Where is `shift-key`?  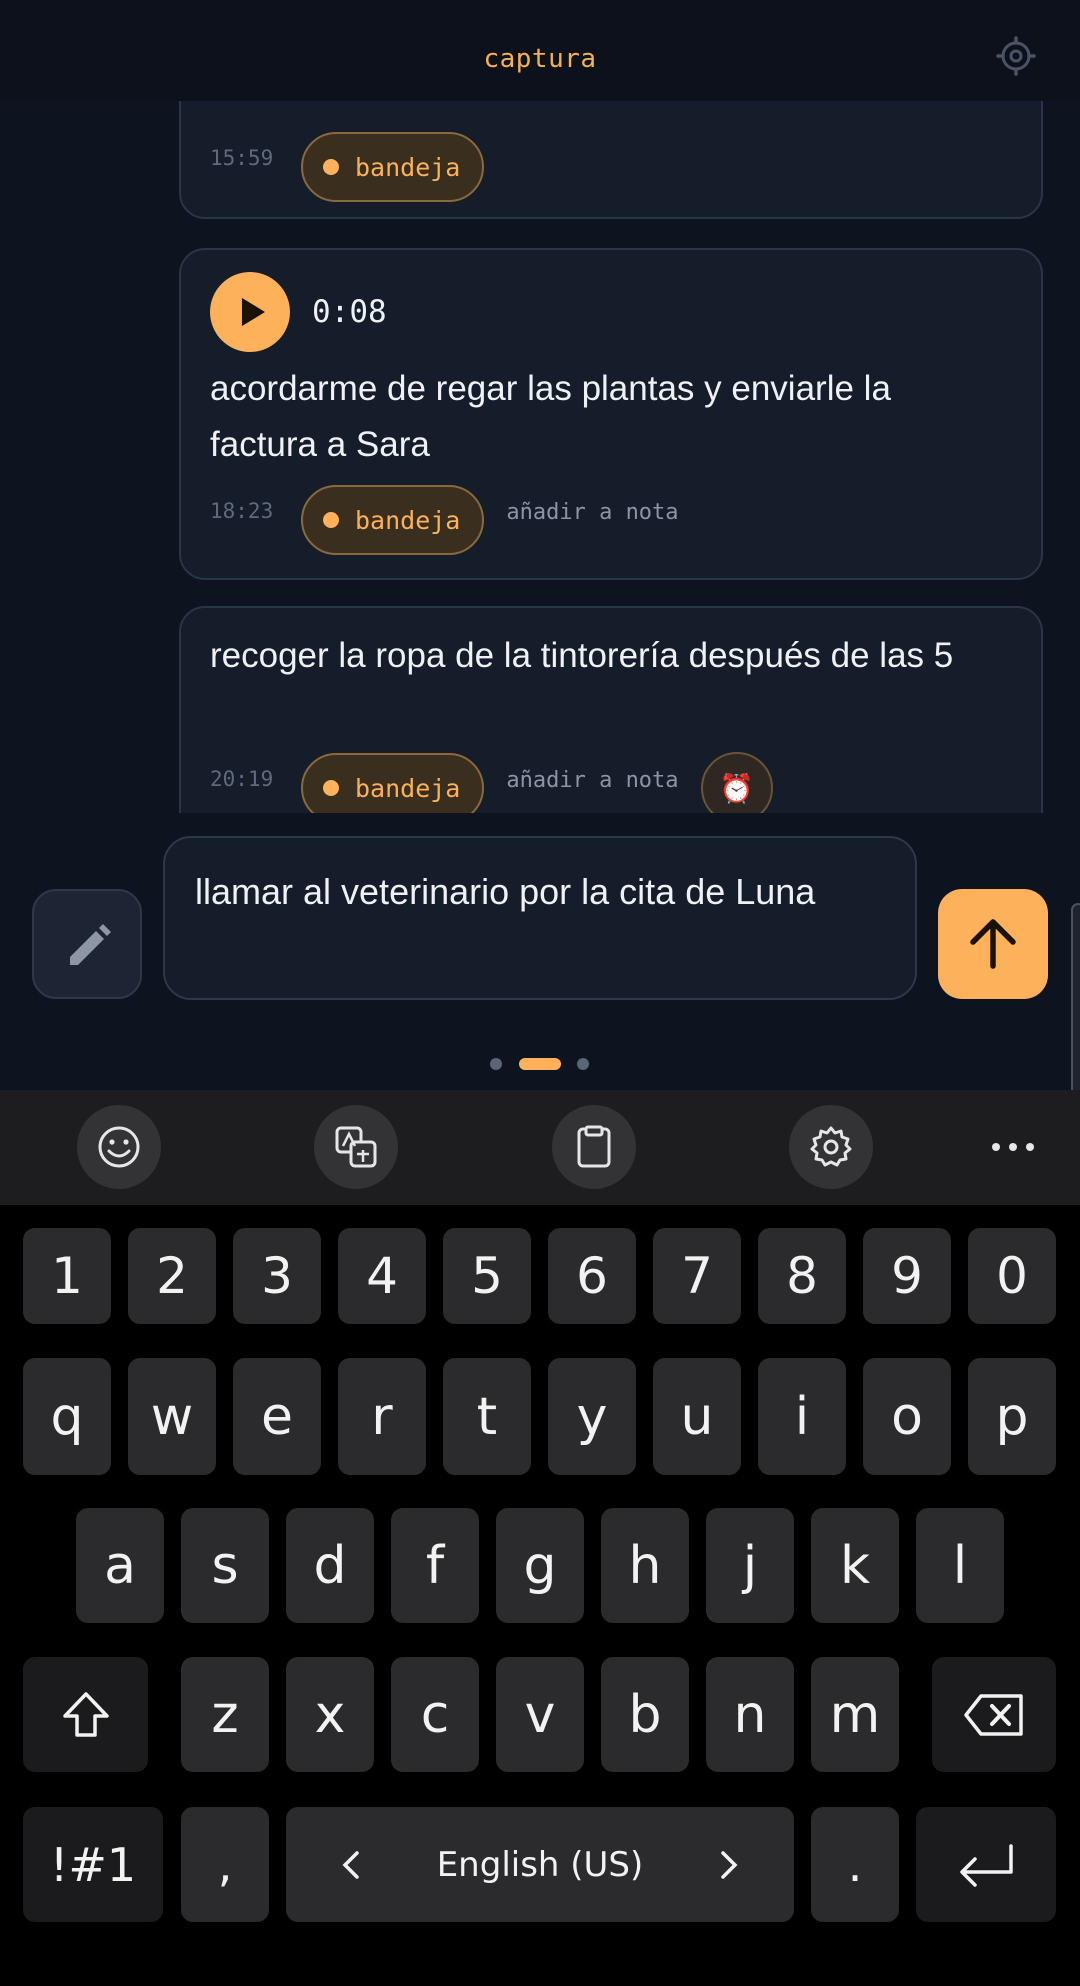 shift-key is located at coordinates (85, 1714).